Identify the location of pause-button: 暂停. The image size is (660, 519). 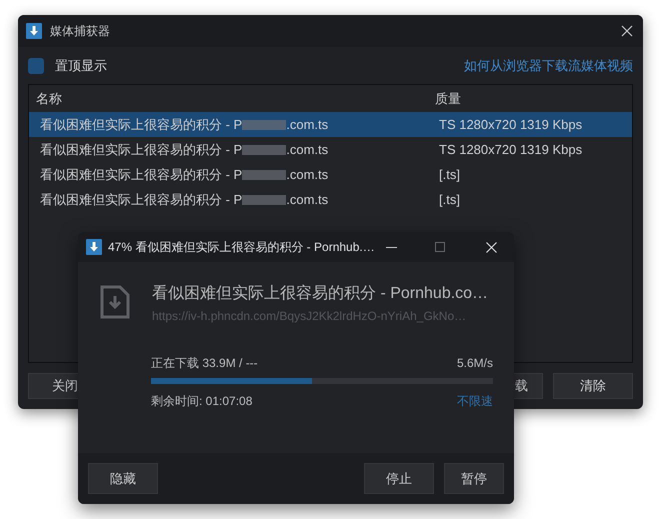
(474, 478).